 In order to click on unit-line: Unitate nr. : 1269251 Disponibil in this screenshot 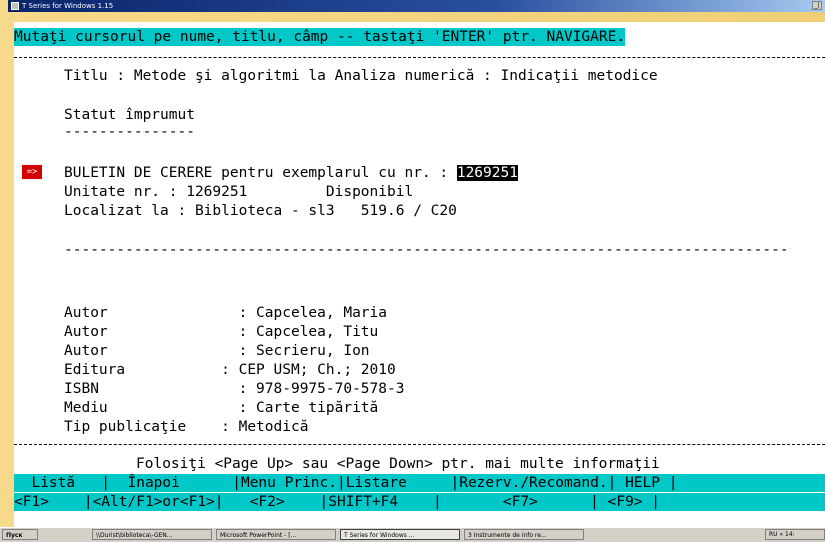, I will do `click(239, 192)`.